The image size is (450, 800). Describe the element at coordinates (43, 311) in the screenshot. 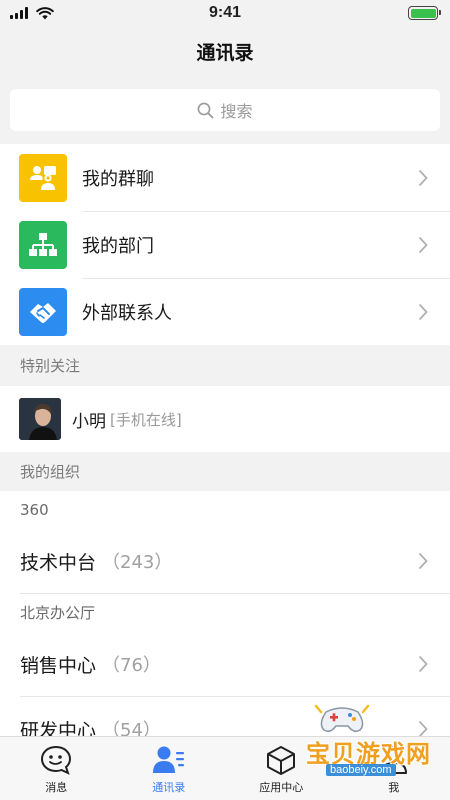

I see `handshake-icon` at that location.